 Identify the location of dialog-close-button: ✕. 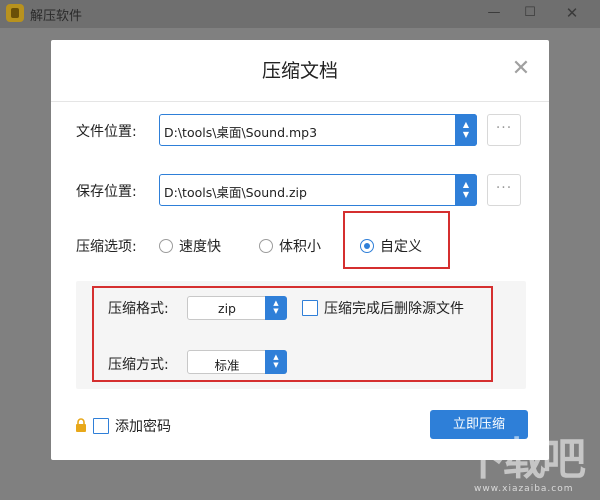
(521, 69).